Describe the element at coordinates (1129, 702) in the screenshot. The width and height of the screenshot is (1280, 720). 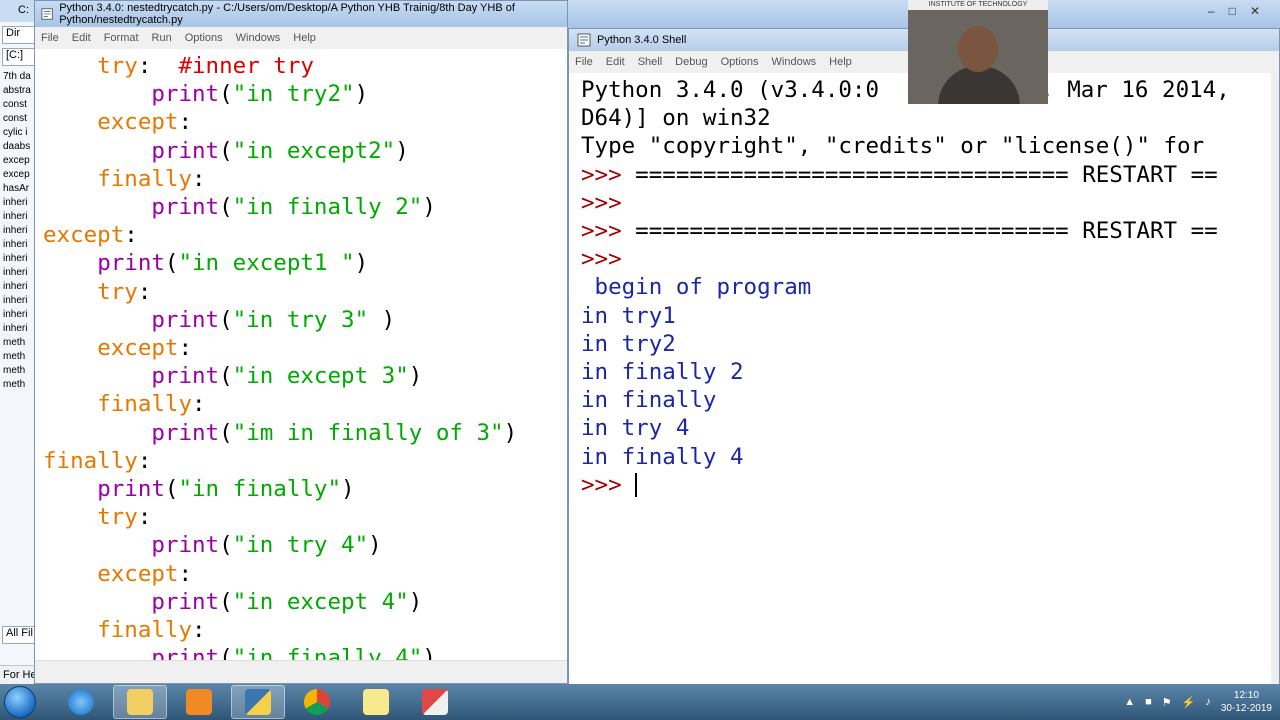
I see `show-hidden-icons-icon: ▲` at that location.